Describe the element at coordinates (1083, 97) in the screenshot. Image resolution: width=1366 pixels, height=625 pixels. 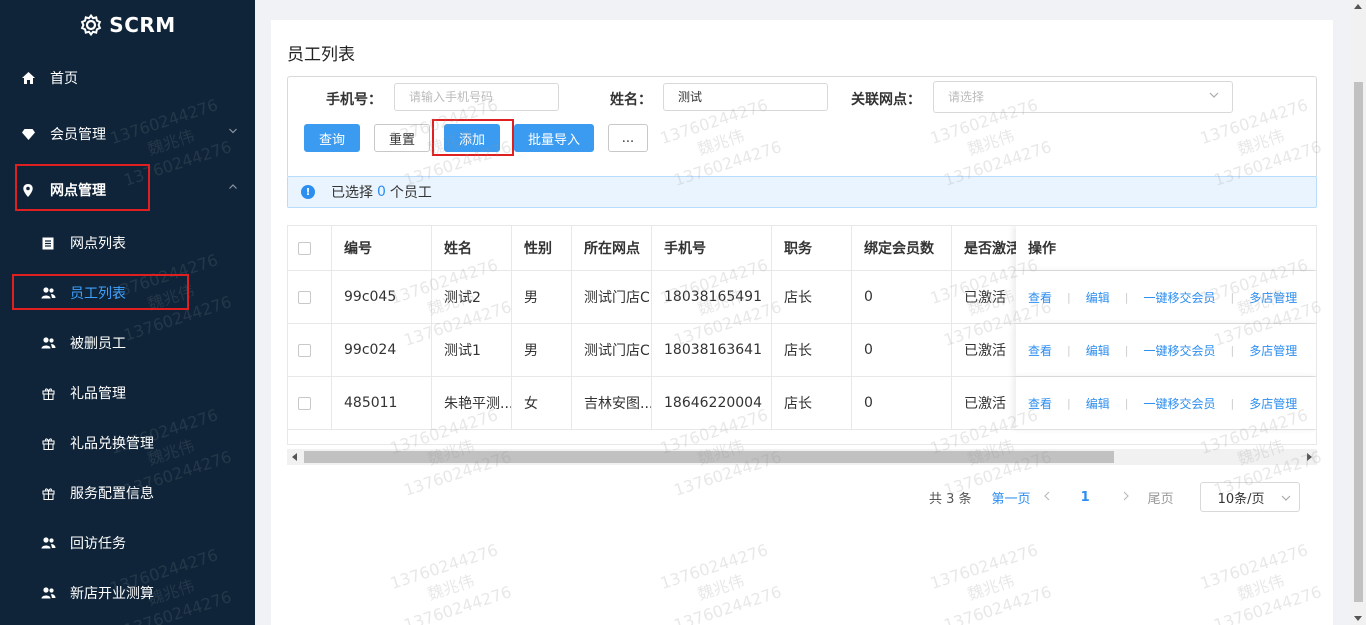
I see `branch-select: 请选择` at that location.